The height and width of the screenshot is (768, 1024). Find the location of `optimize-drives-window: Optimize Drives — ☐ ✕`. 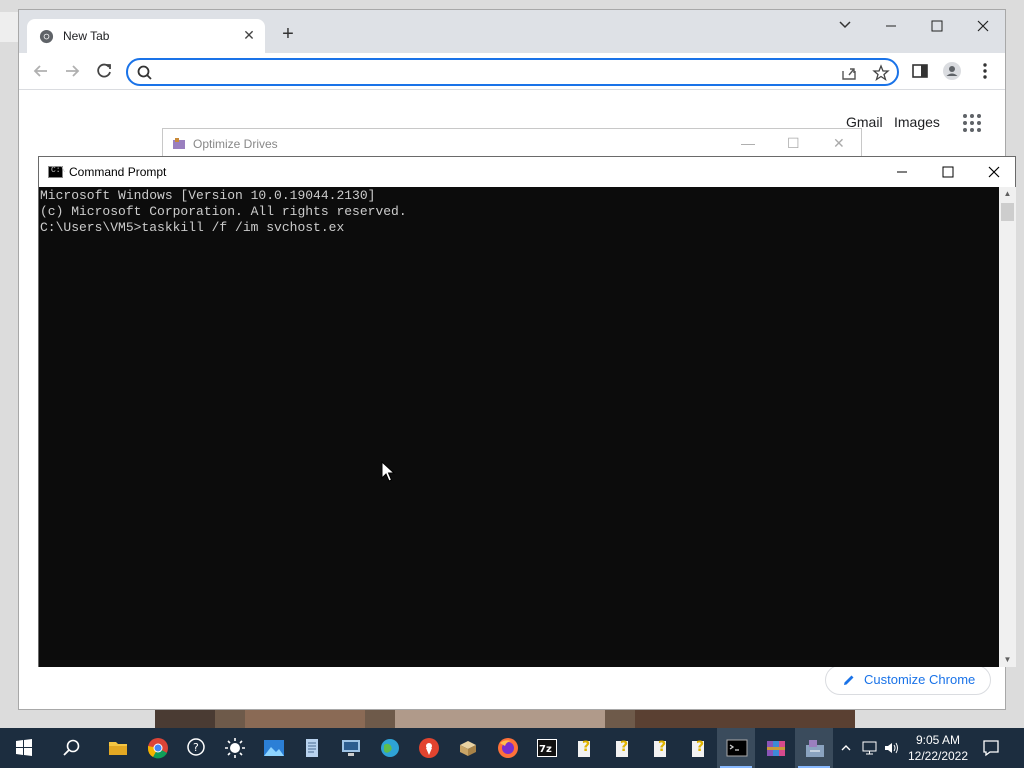

optimize-drives-window: Optimize Drives — ☐ ✕ is located at coordinates (512, 143).